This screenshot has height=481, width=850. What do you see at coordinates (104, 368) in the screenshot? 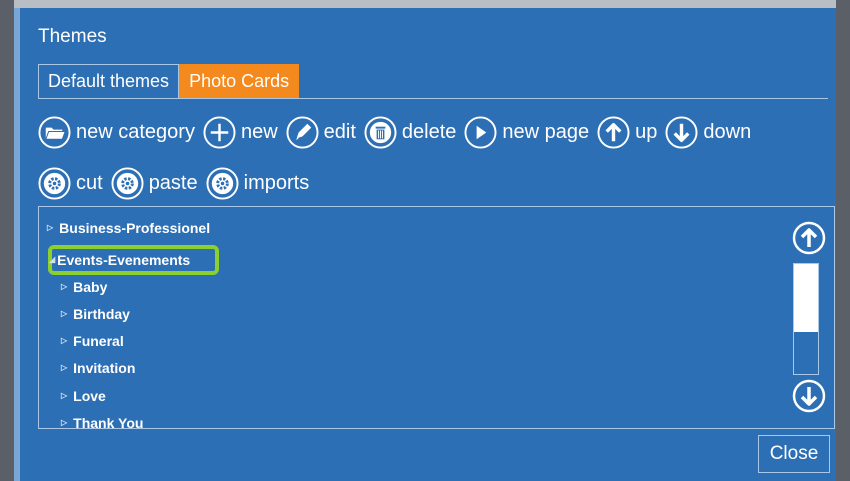
I see `tree-item-label: Invitation` at bounding box center [104, 368].